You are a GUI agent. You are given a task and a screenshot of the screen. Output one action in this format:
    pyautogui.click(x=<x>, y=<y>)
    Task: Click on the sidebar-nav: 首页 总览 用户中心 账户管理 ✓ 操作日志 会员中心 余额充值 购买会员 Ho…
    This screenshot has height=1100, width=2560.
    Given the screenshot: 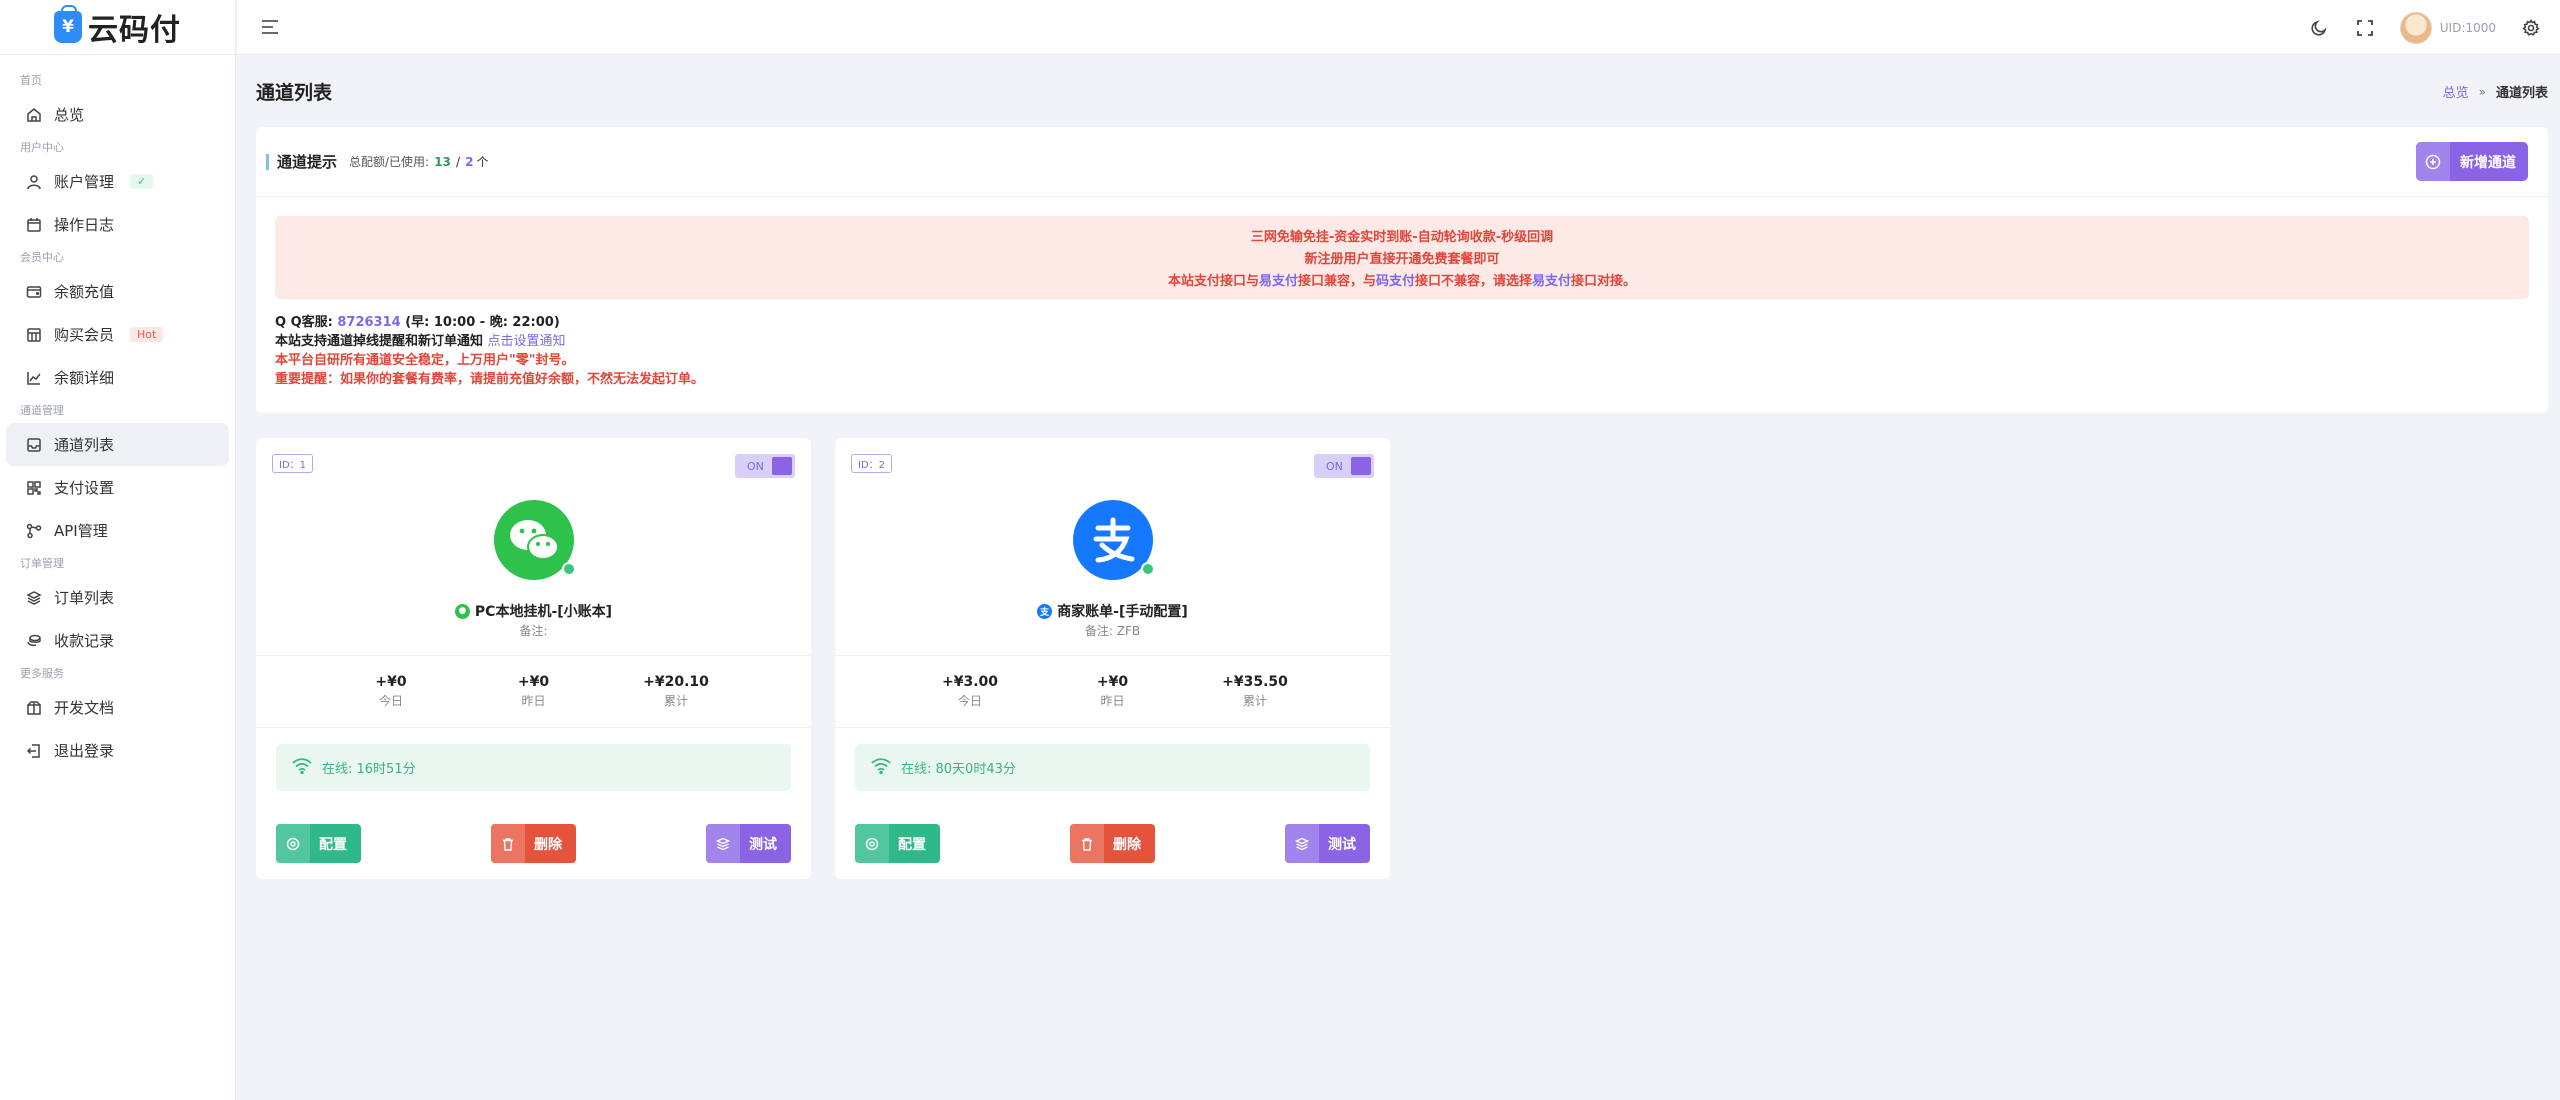 What is the action you would take?
    pyautogui.click(x=117, y=413)
    